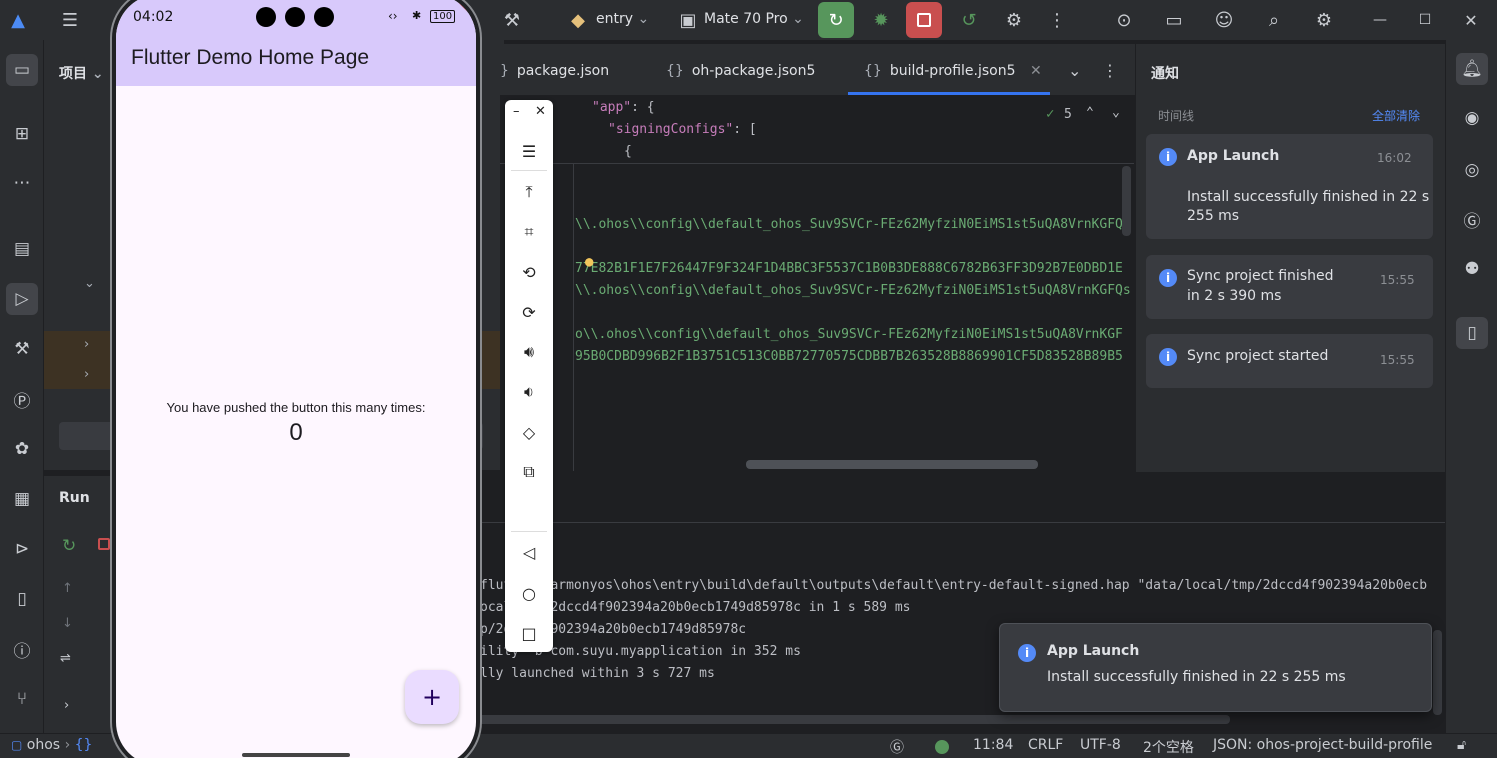 The width and height of the screenshot is (1497, 758). Describe the element at coordinates (1168, 357) in the screenshot. I see `info-icon: i` at that location.